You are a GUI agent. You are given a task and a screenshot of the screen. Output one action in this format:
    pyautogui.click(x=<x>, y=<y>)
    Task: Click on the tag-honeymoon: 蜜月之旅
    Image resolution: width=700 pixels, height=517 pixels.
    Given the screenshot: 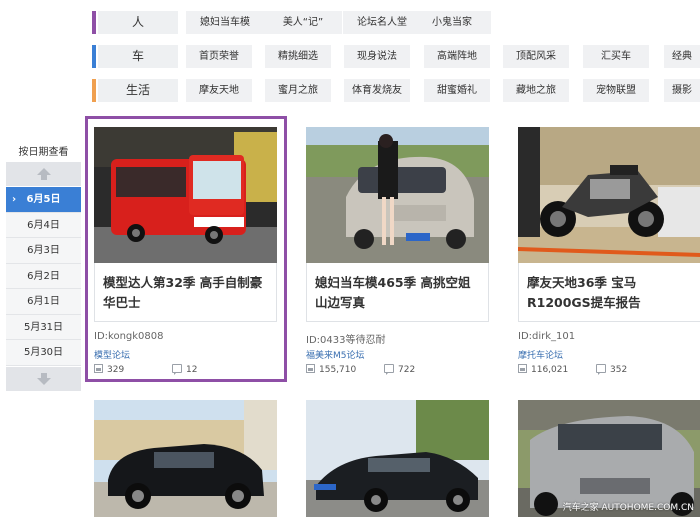 What is the action you would take?
    pyautogui.click(x=298, y=90)
    